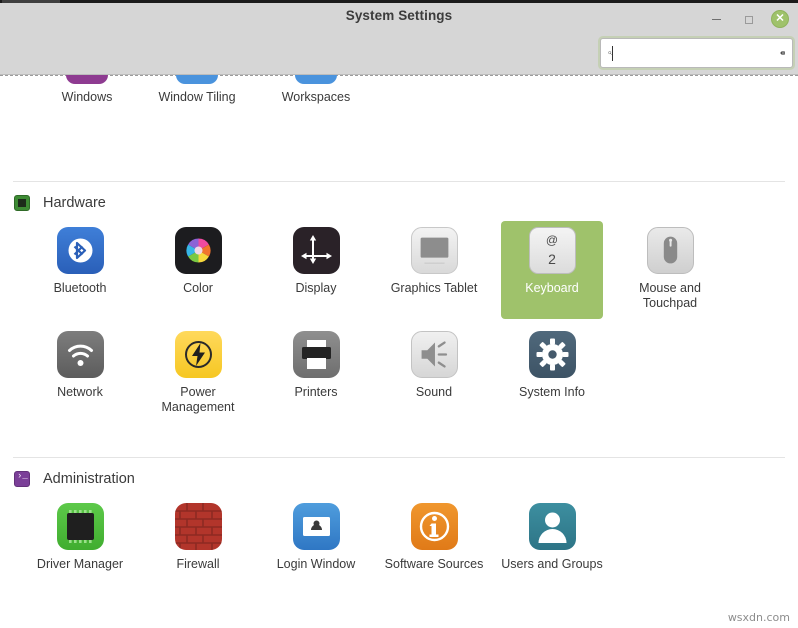 This screenshot has height=628, width=798. What do you see at coordinates (552, 240) in the screenshot?
I see `keyboard-key-top: @` at bounding box center [552, 240].